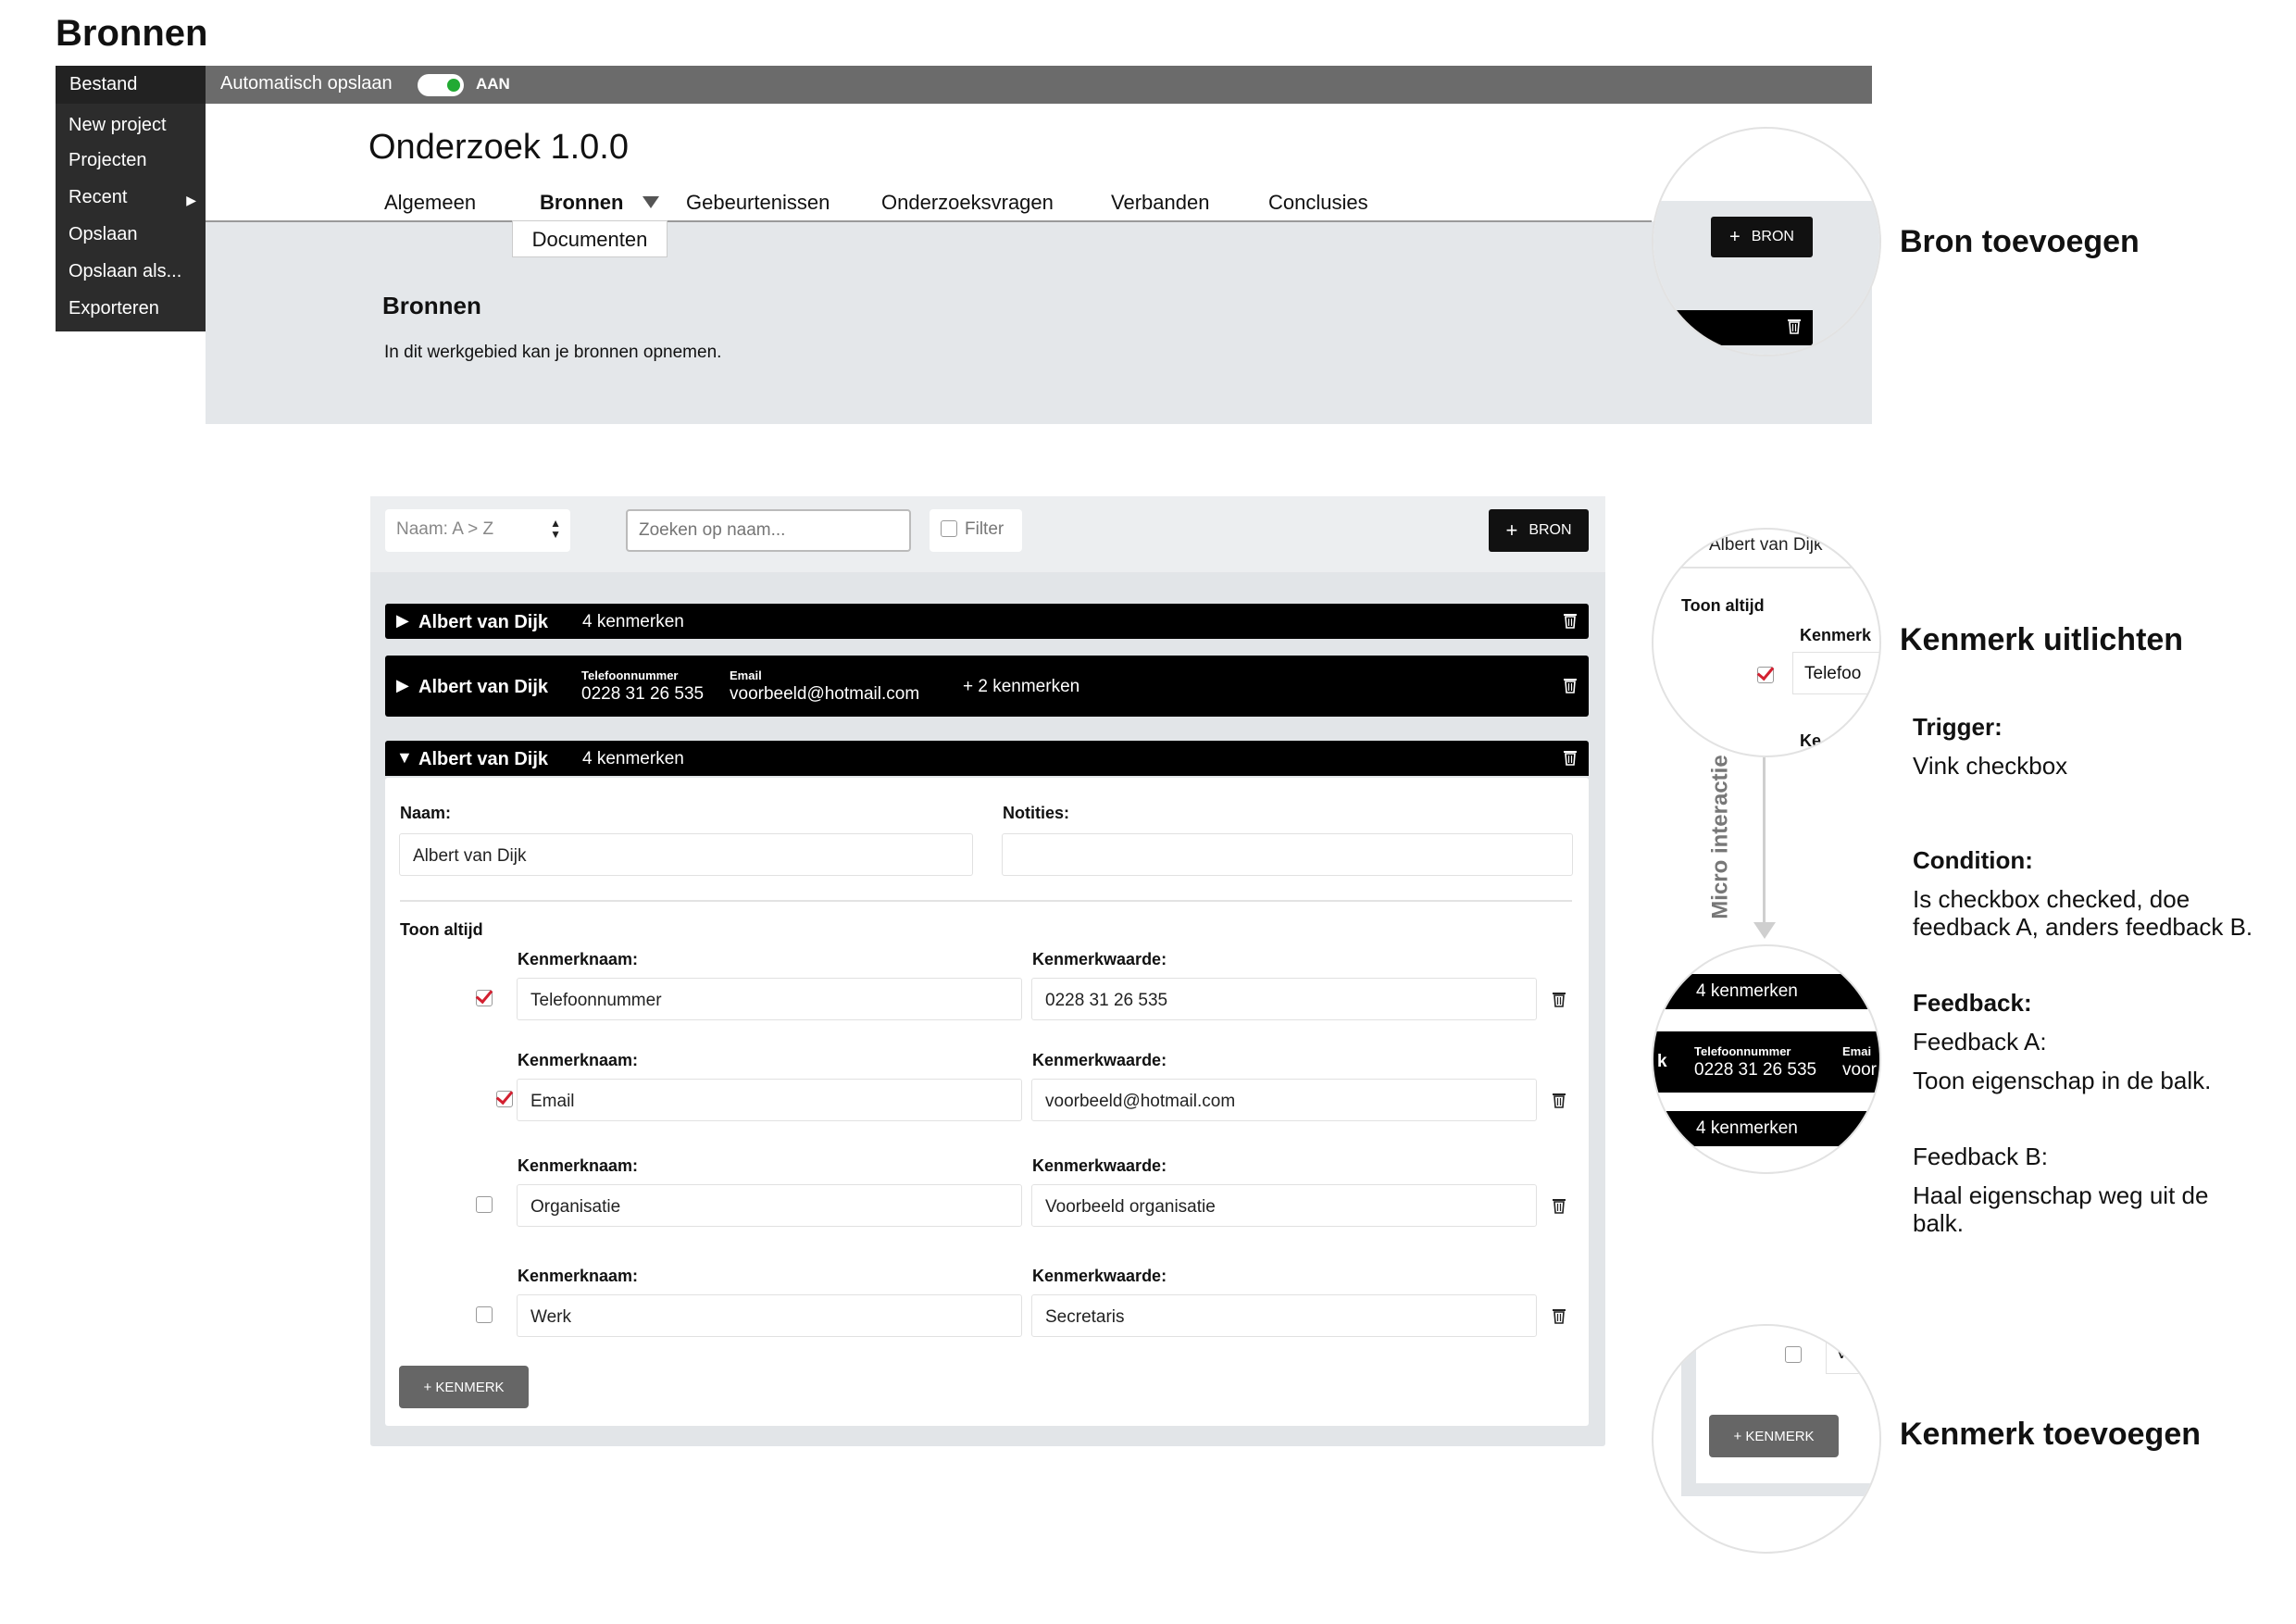 This screenshot has width=2296, height=1624. What do you see at coordinates (114, 308) in the screenshot?
I see `menu-item-exporteren: Exporteren` at bounding box center [114, 308].